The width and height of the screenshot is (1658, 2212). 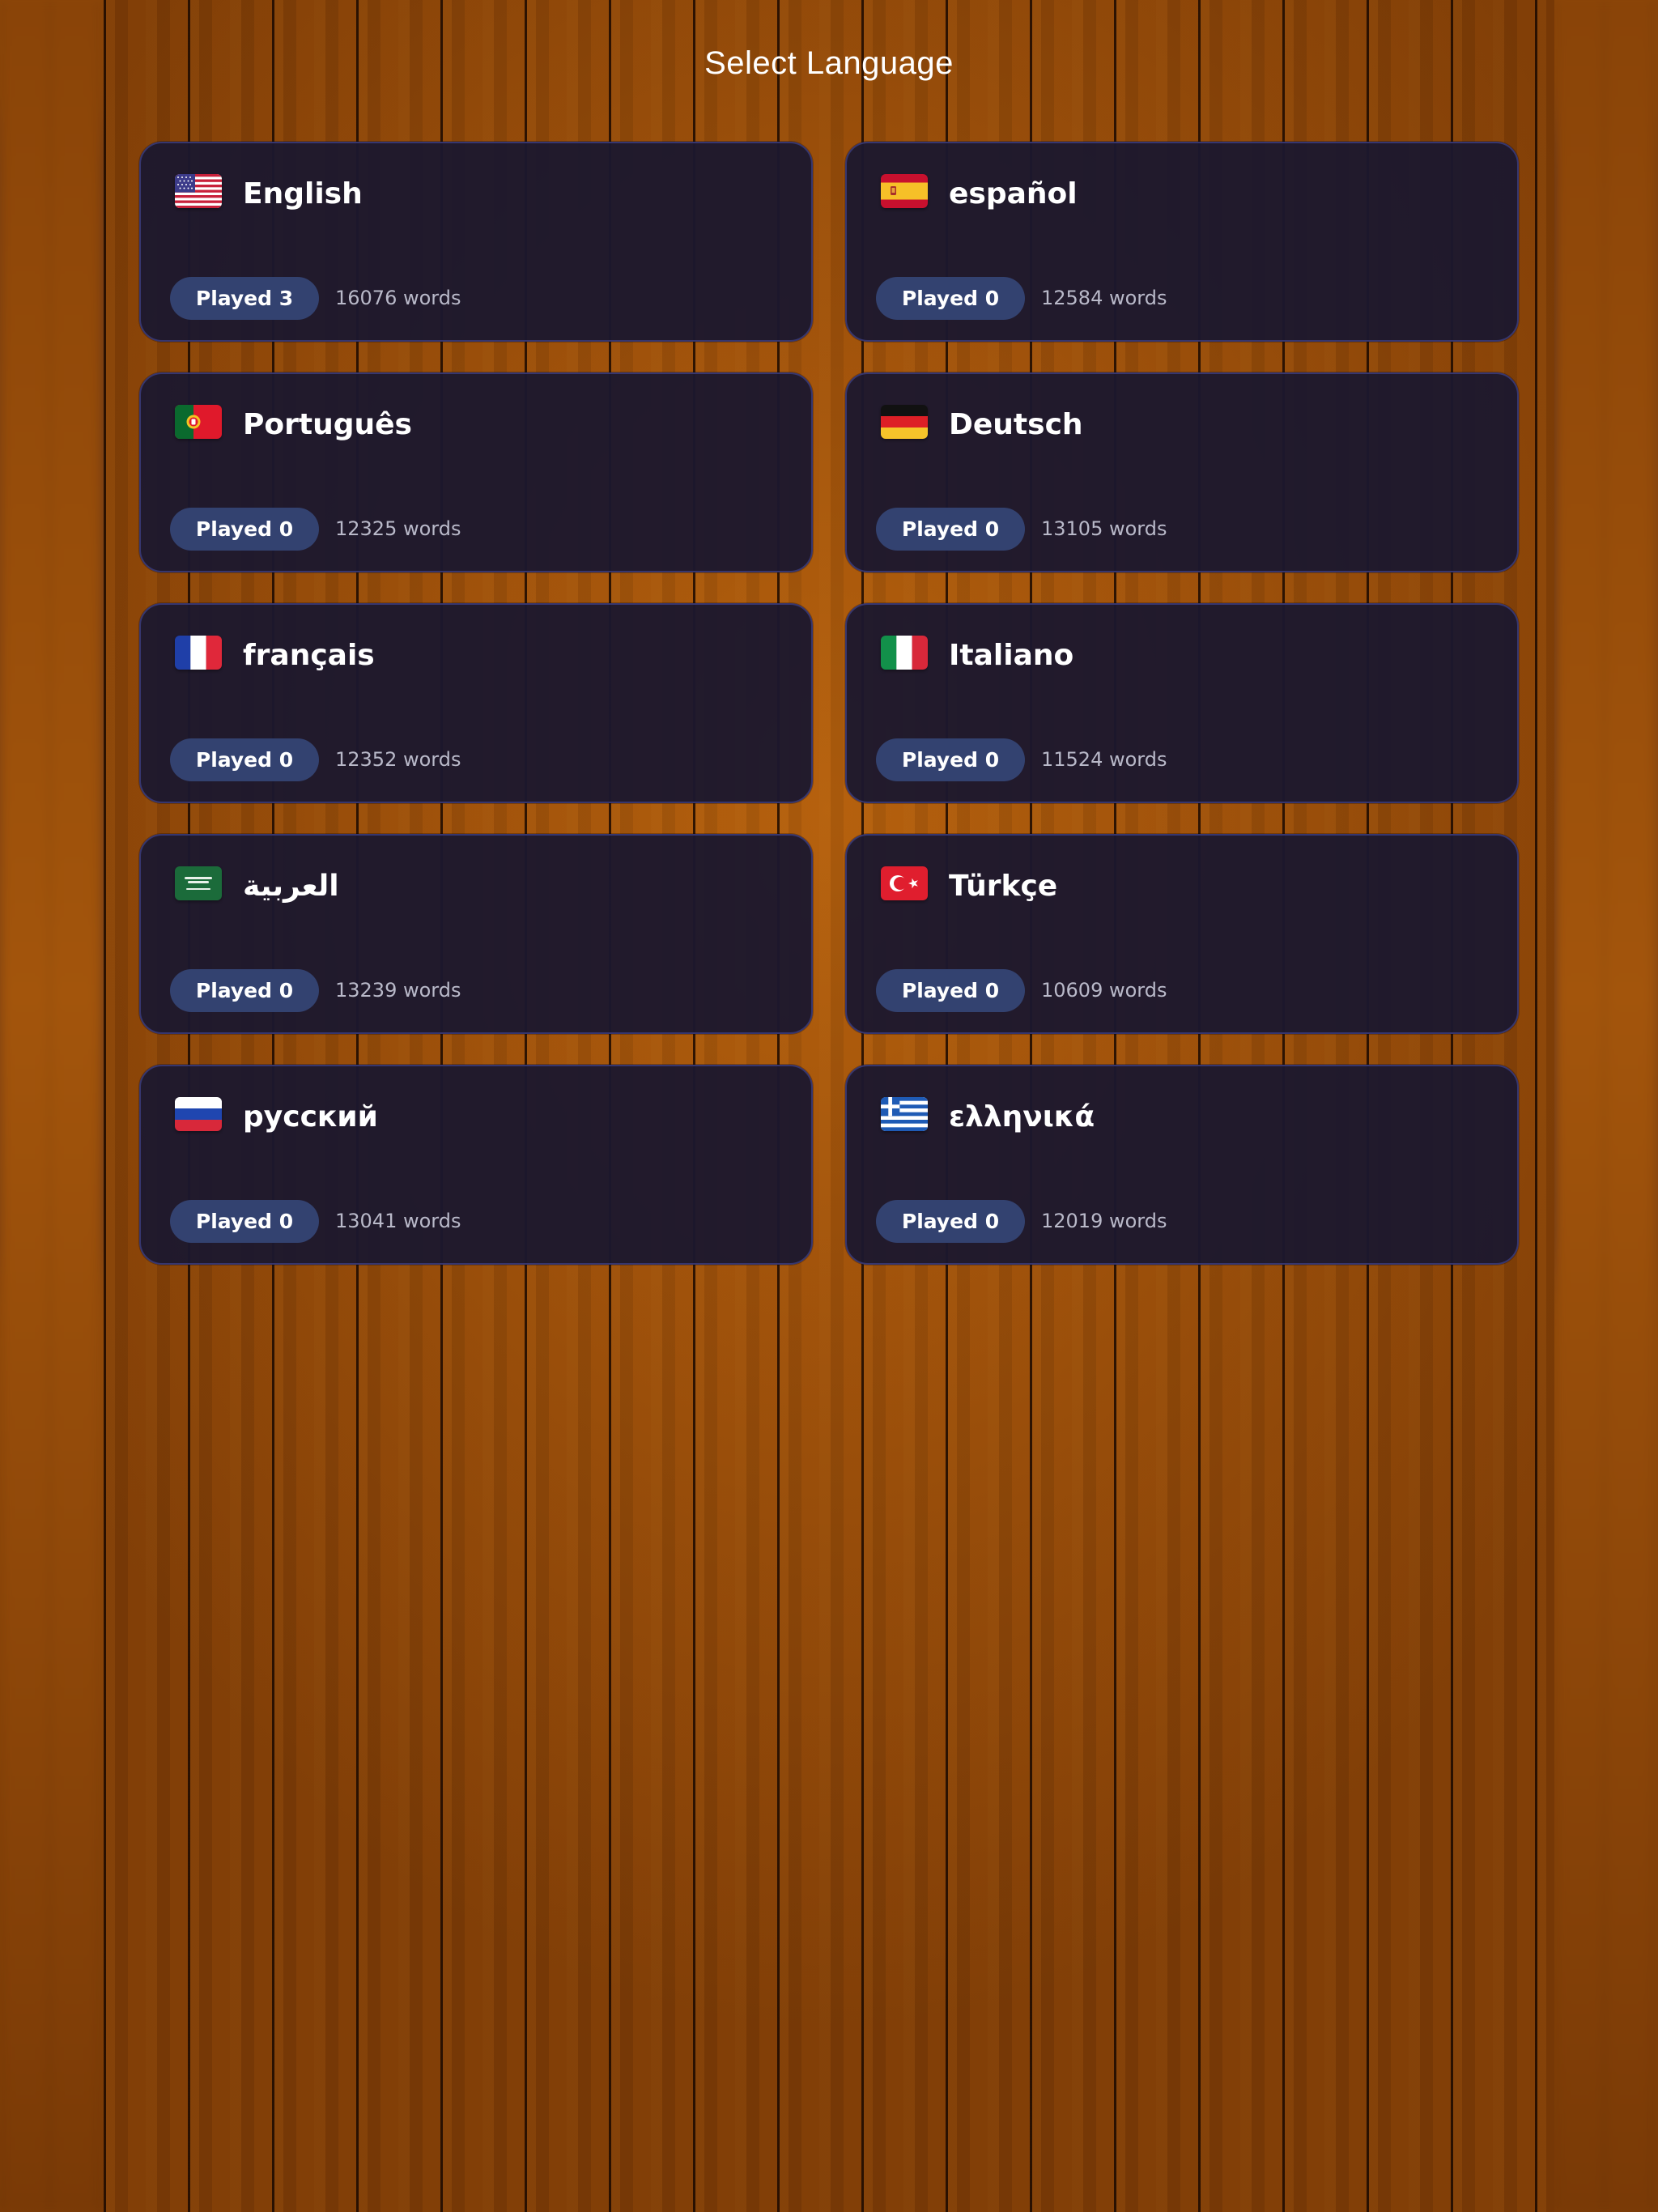 What do you see at coordinates (476, 242) in the screenshot?
I see `language-card-english: English Played 3 16076 words` at bounding box center [476, 242].